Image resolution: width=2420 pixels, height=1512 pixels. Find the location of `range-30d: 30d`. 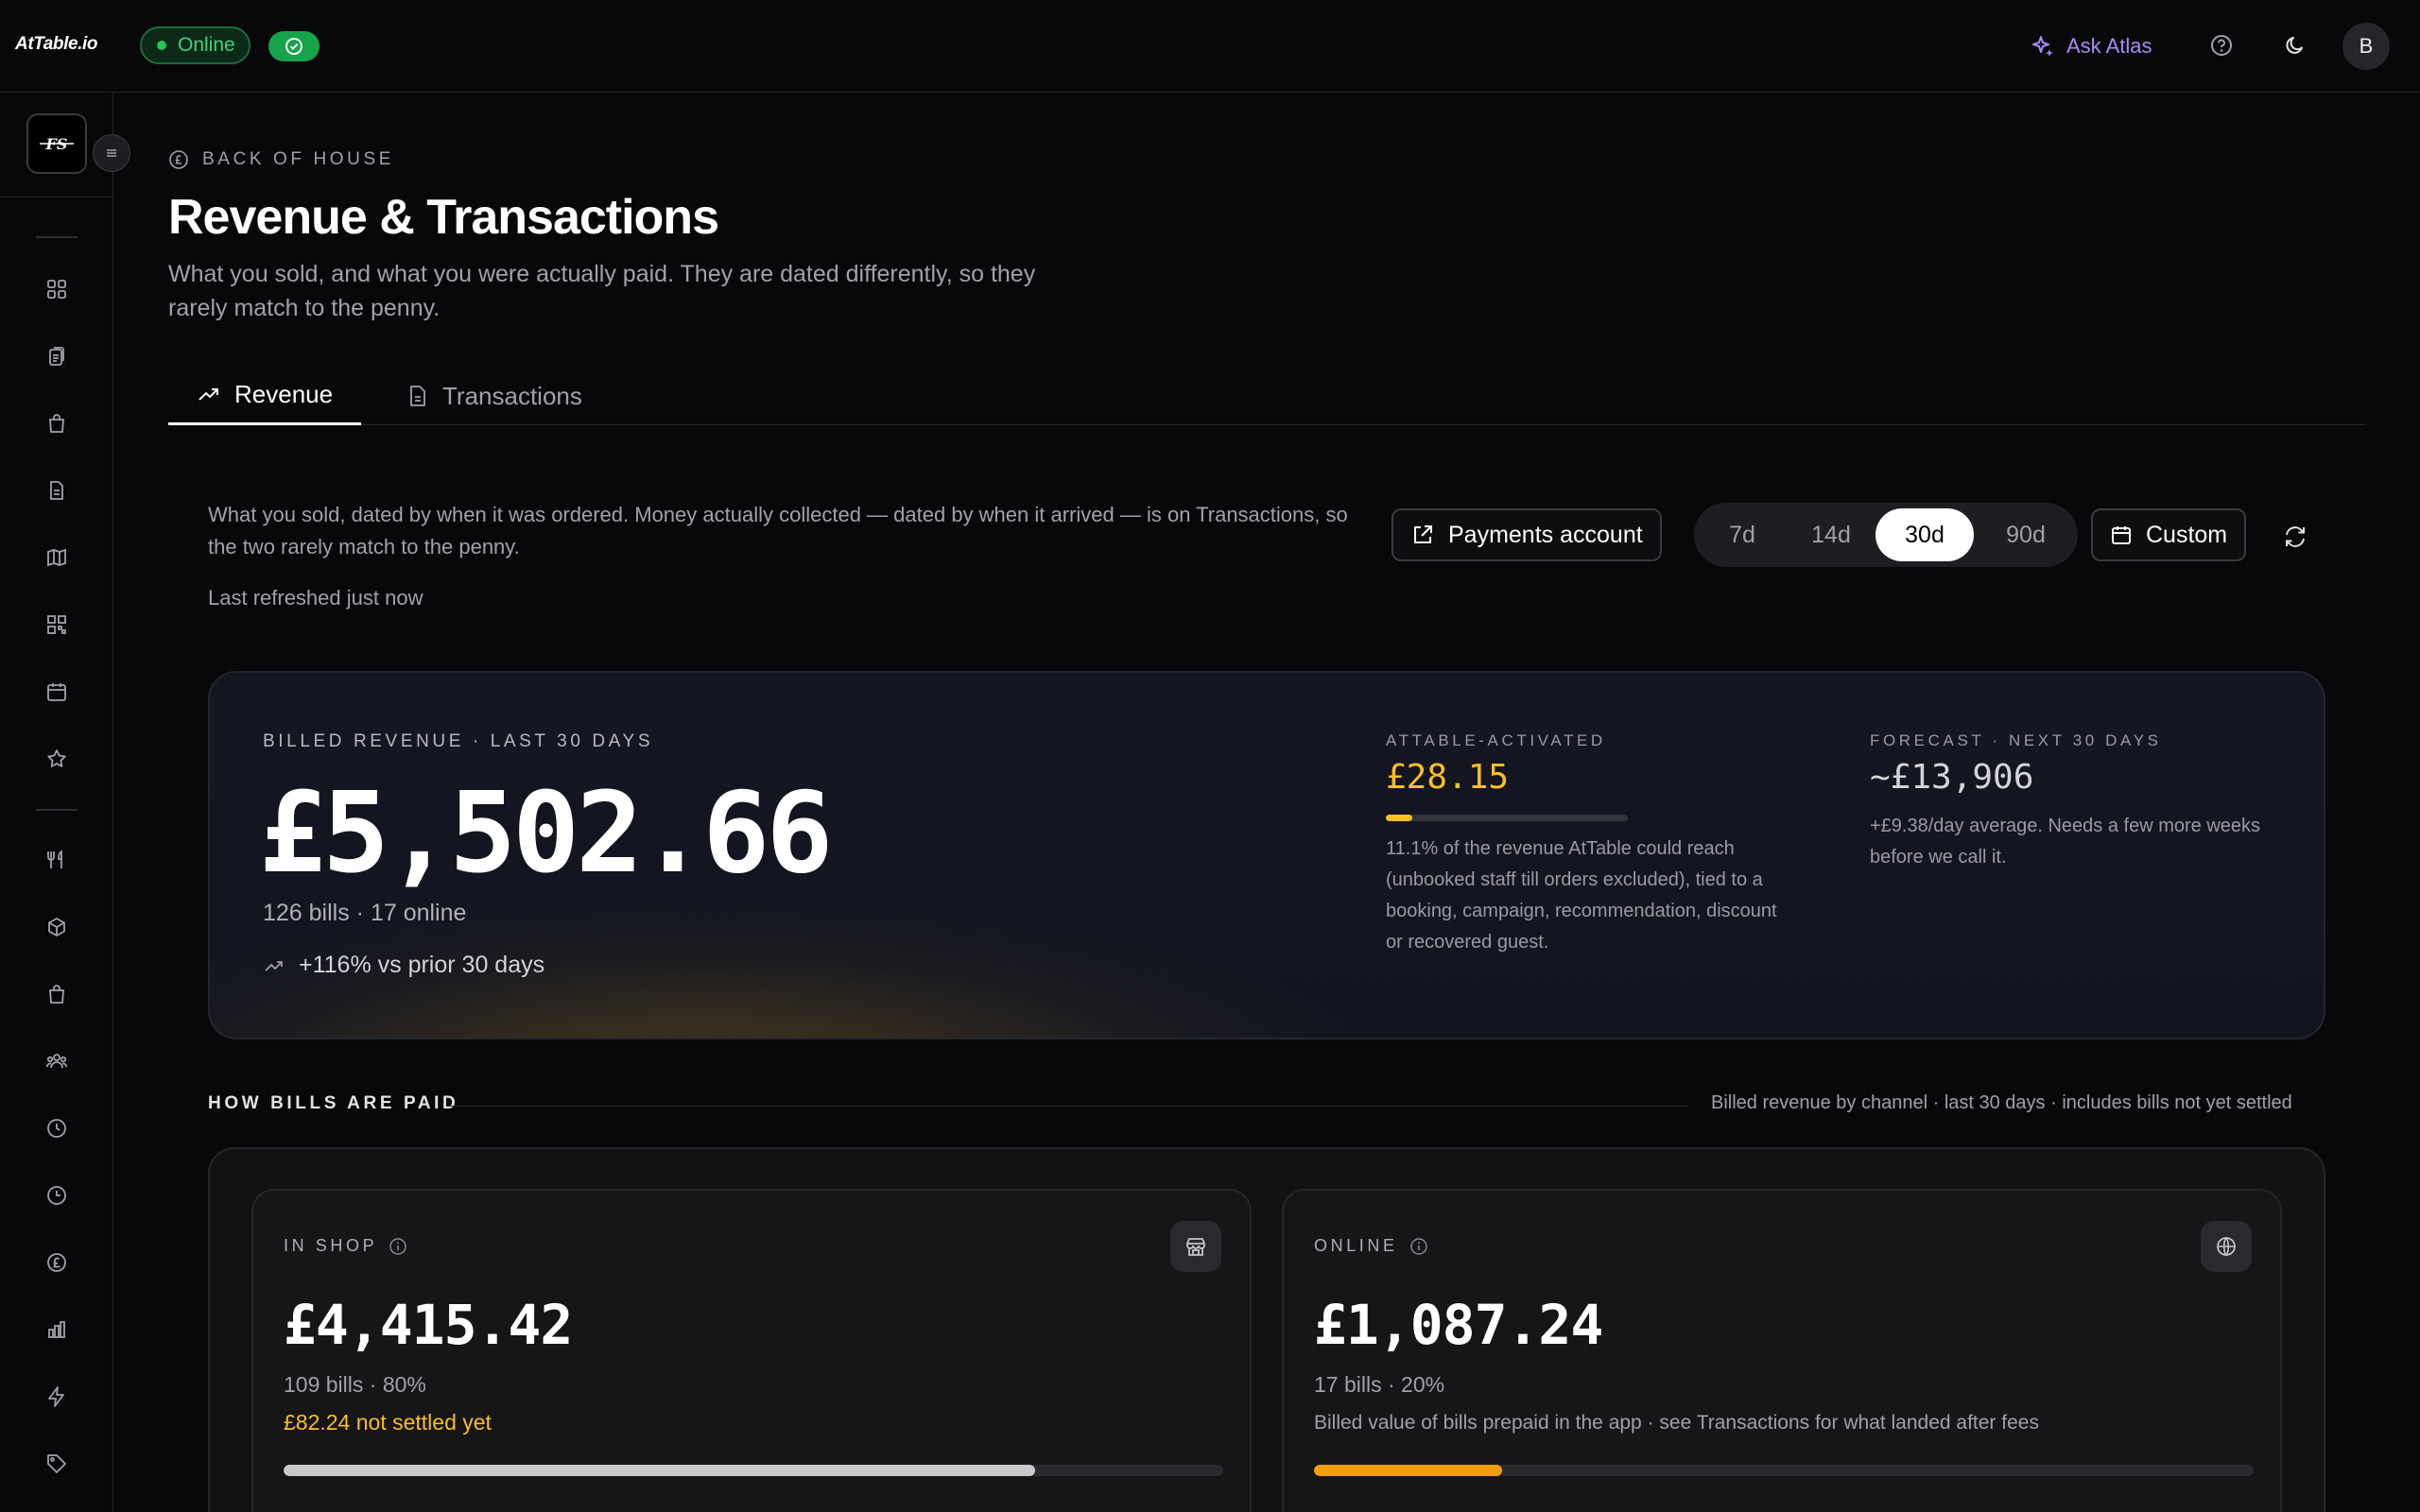

range-30d: 30d is located at coordinates (1925, 534).